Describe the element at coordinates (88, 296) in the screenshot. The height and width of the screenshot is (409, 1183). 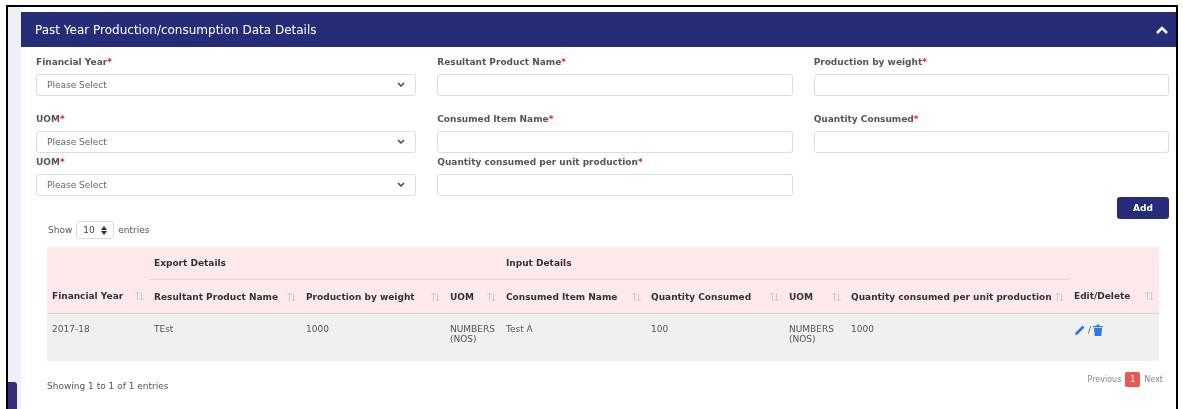
I see `column-header: Financial Year` at that location.